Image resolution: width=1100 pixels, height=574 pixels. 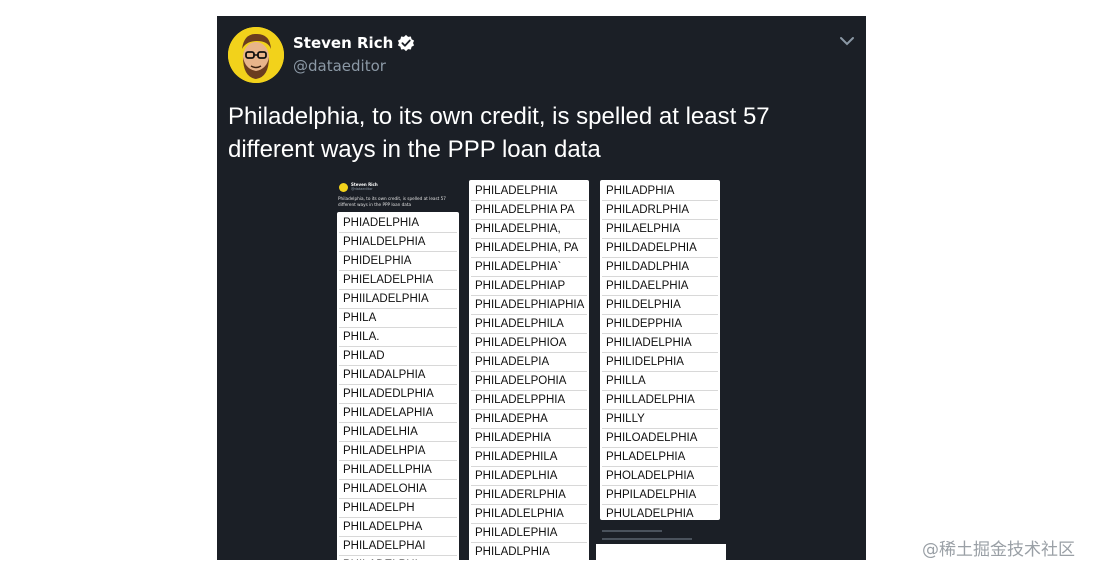 What do you see at coordinates (398, 432) in the screenshot?
I see `spelling-cell: PHILADELHIA` at bounding box center [398, 432].